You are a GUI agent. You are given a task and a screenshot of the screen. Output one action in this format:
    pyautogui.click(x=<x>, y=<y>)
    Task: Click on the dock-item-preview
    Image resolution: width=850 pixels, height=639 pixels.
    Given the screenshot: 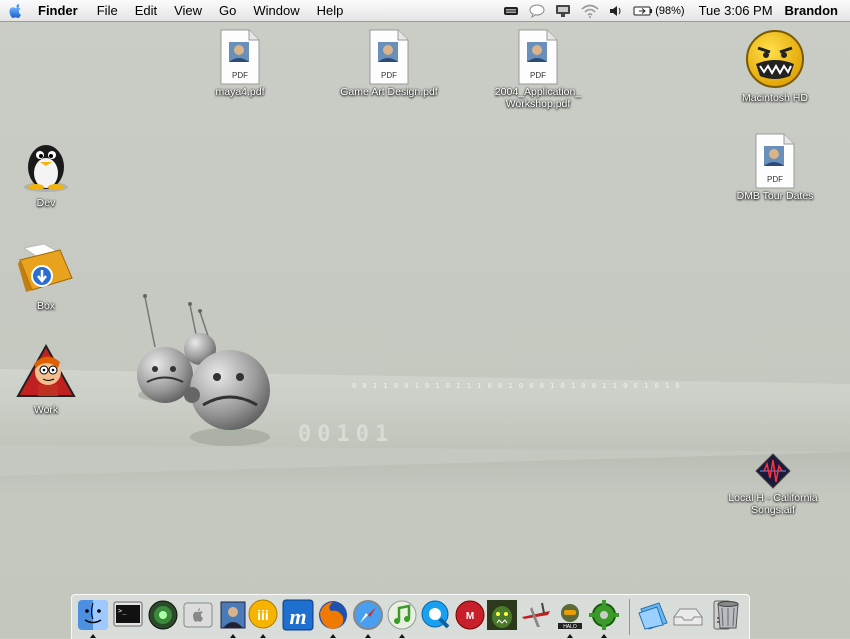 What is the action you would take?
    pyautogui.click(x=233, y=618)
    